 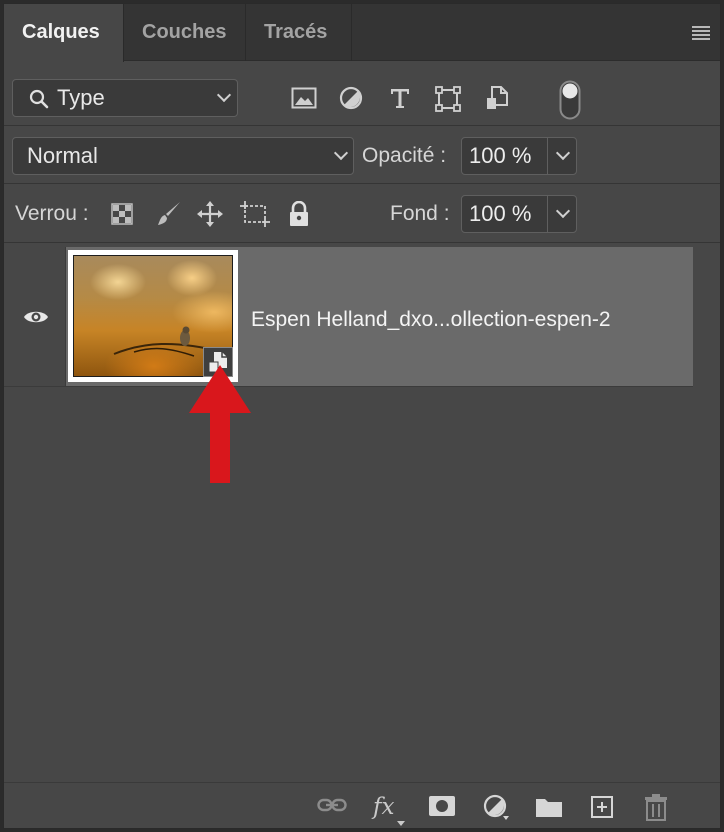 I want to click on fill-label: Fond :, so click(x=420, y=213).